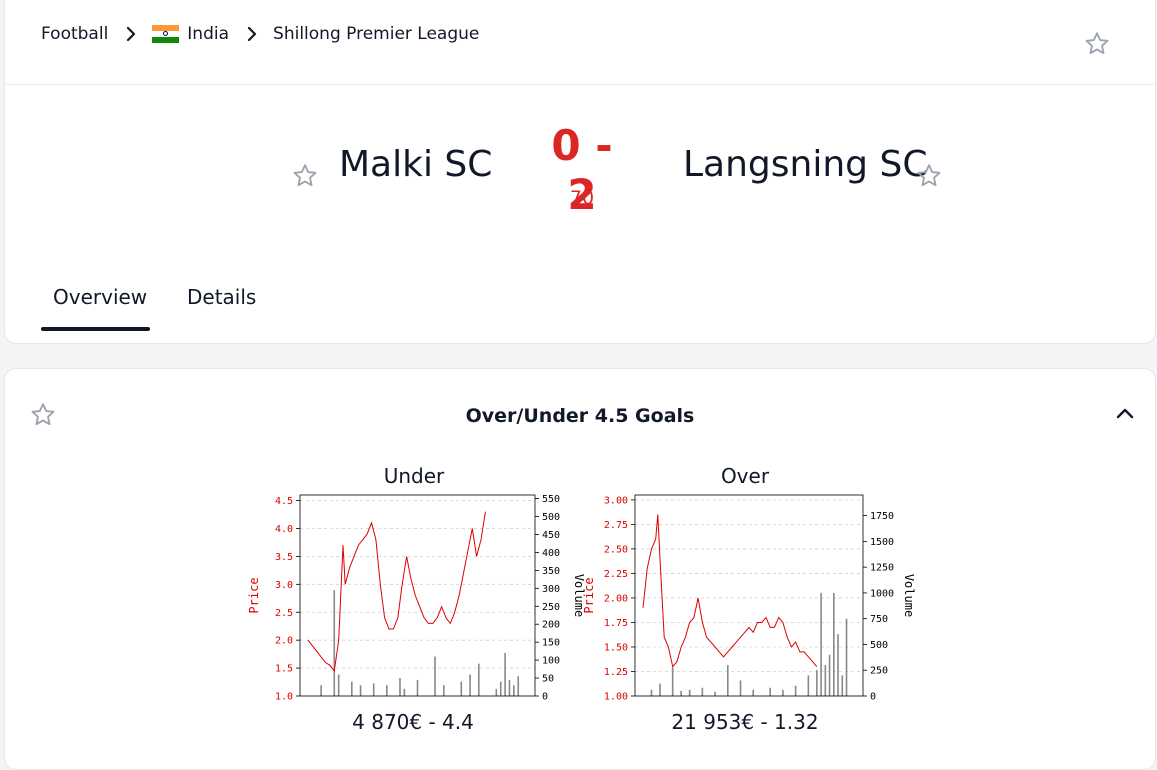 The image size is (1157, 770). What do you see at coordinates (551, 625) in the screenshot?
I see `y2-tick-label: 200` at bounding box center [551, 625].